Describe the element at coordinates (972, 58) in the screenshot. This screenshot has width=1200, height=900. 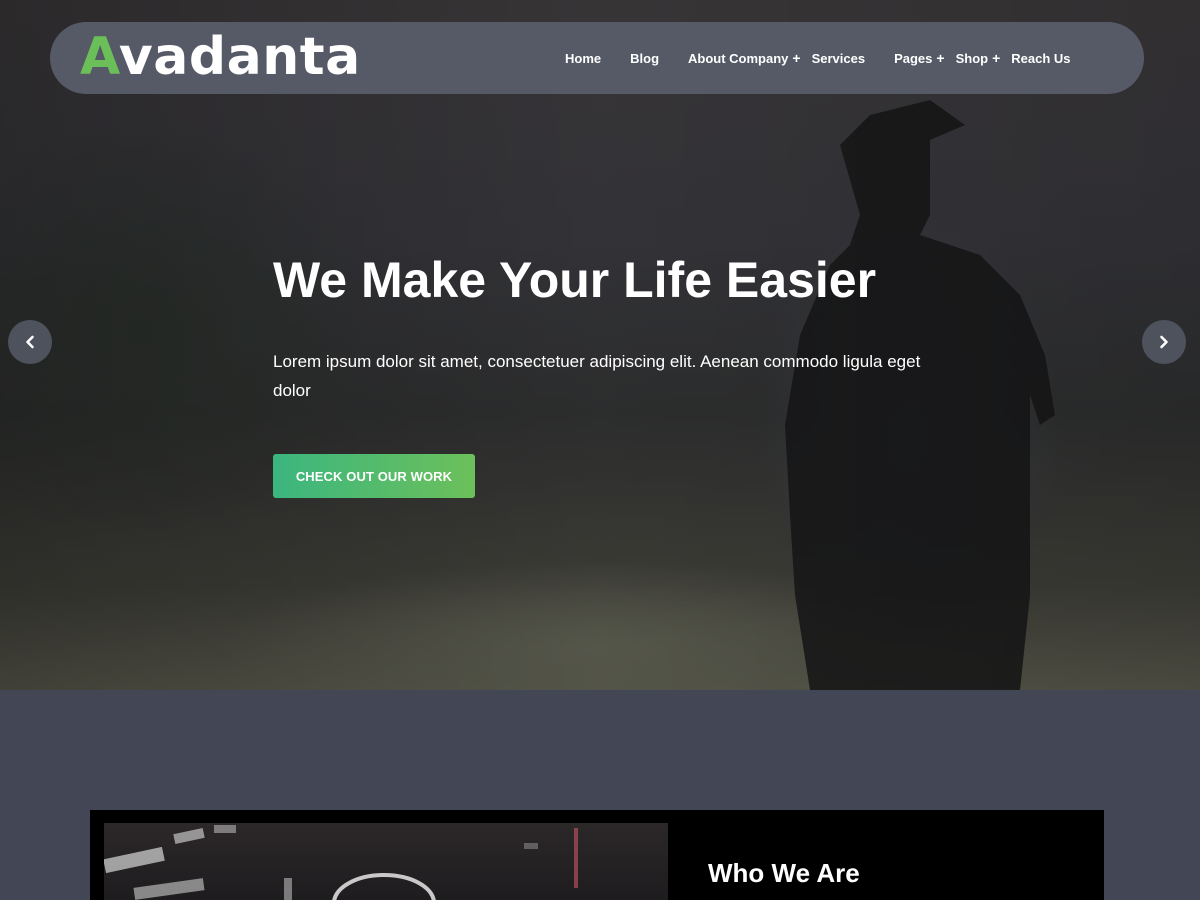
I see `nav-item-label: Shop` at that location.